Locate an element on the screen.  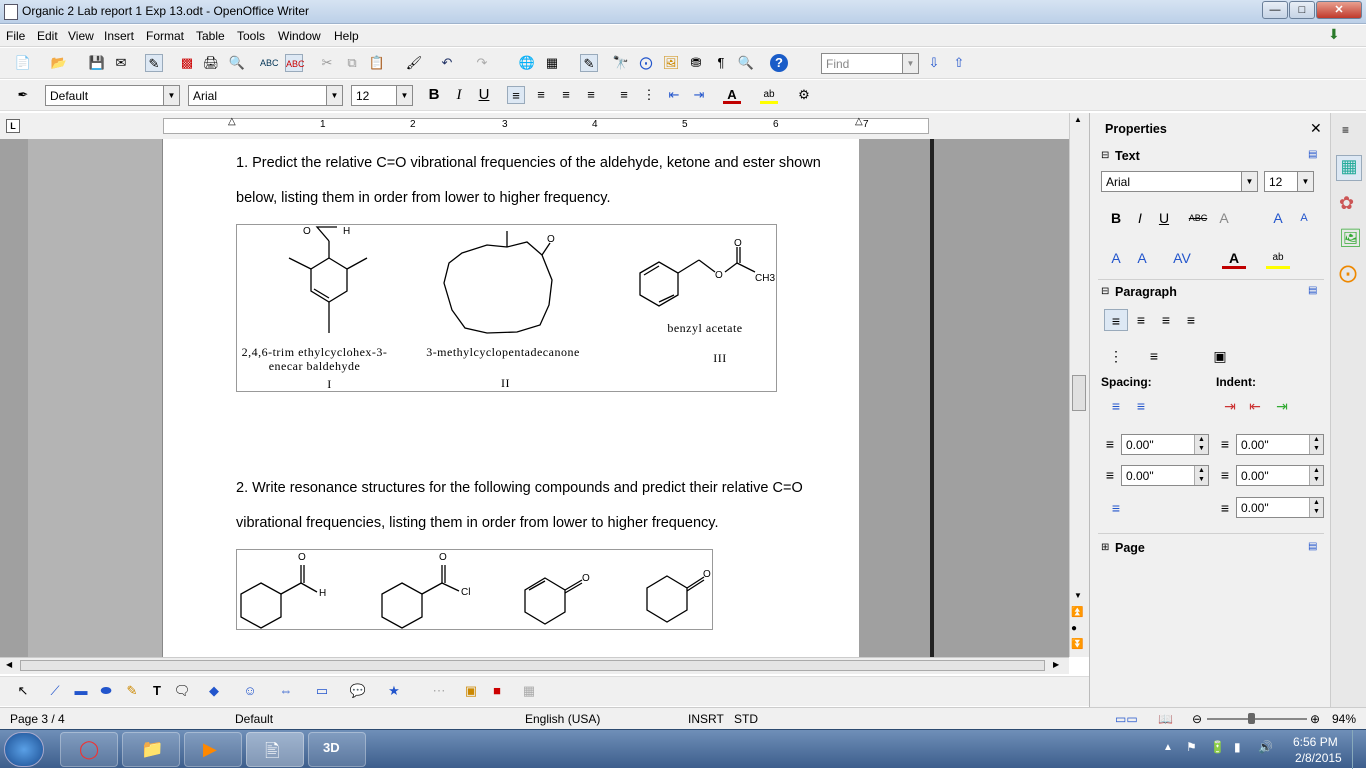
maximize-button: □ is located at coordinates (1302, 10).